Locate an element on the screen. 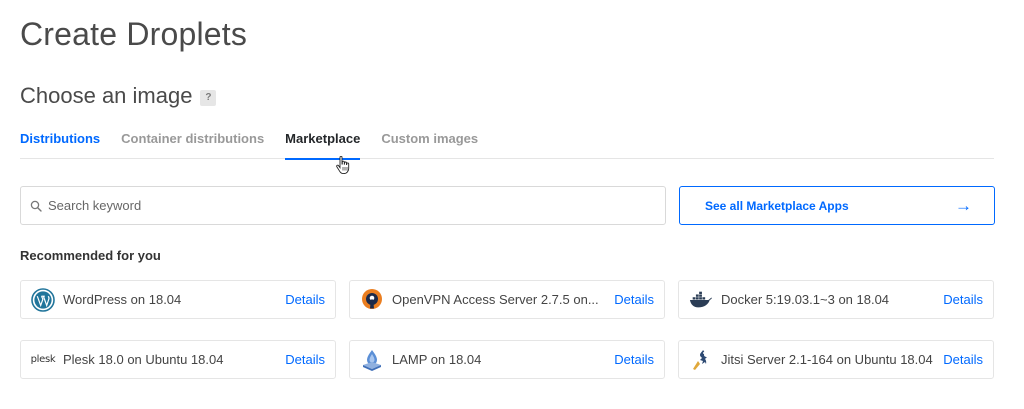 The width and height of the screenshot is (1024, 409). lamp-icon is located at coordinates (372, 360).